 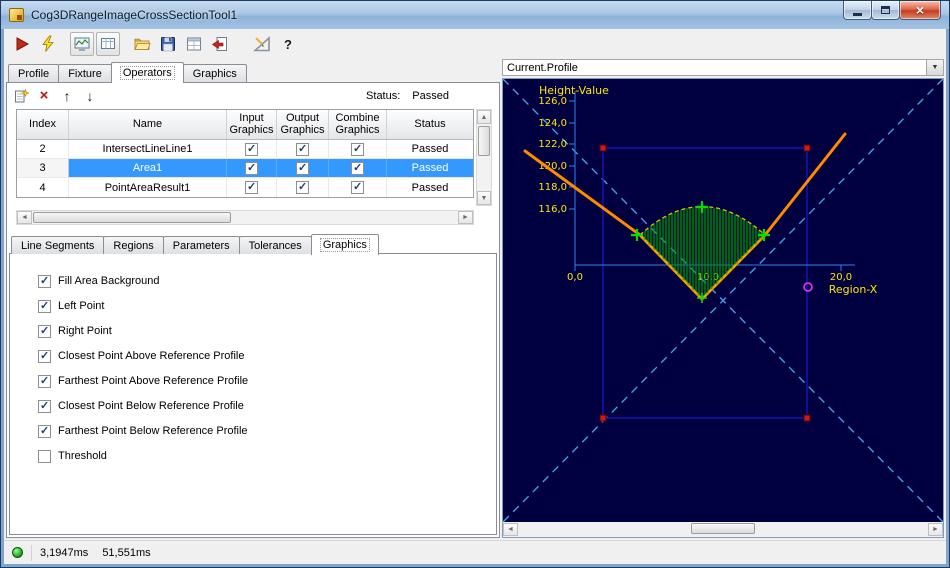 What do you see at coordinates (82, 44) in the screenshot?
I see `display-toggle-button-a` at bounding box center [82, 44].